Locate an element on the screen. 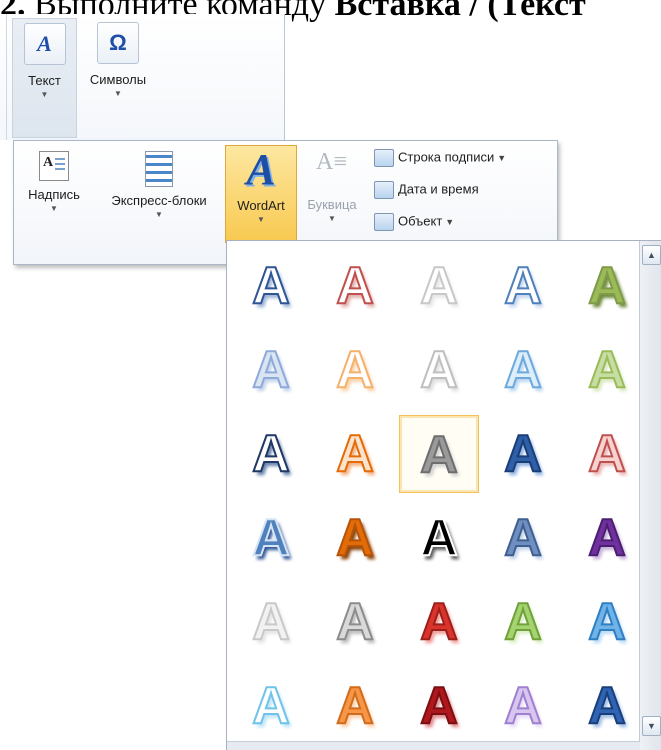 Image resolution: width=661 pixels, height=750 pixels. symbols-button: Ω Символы ▼ is located at coordinates (118, 77).